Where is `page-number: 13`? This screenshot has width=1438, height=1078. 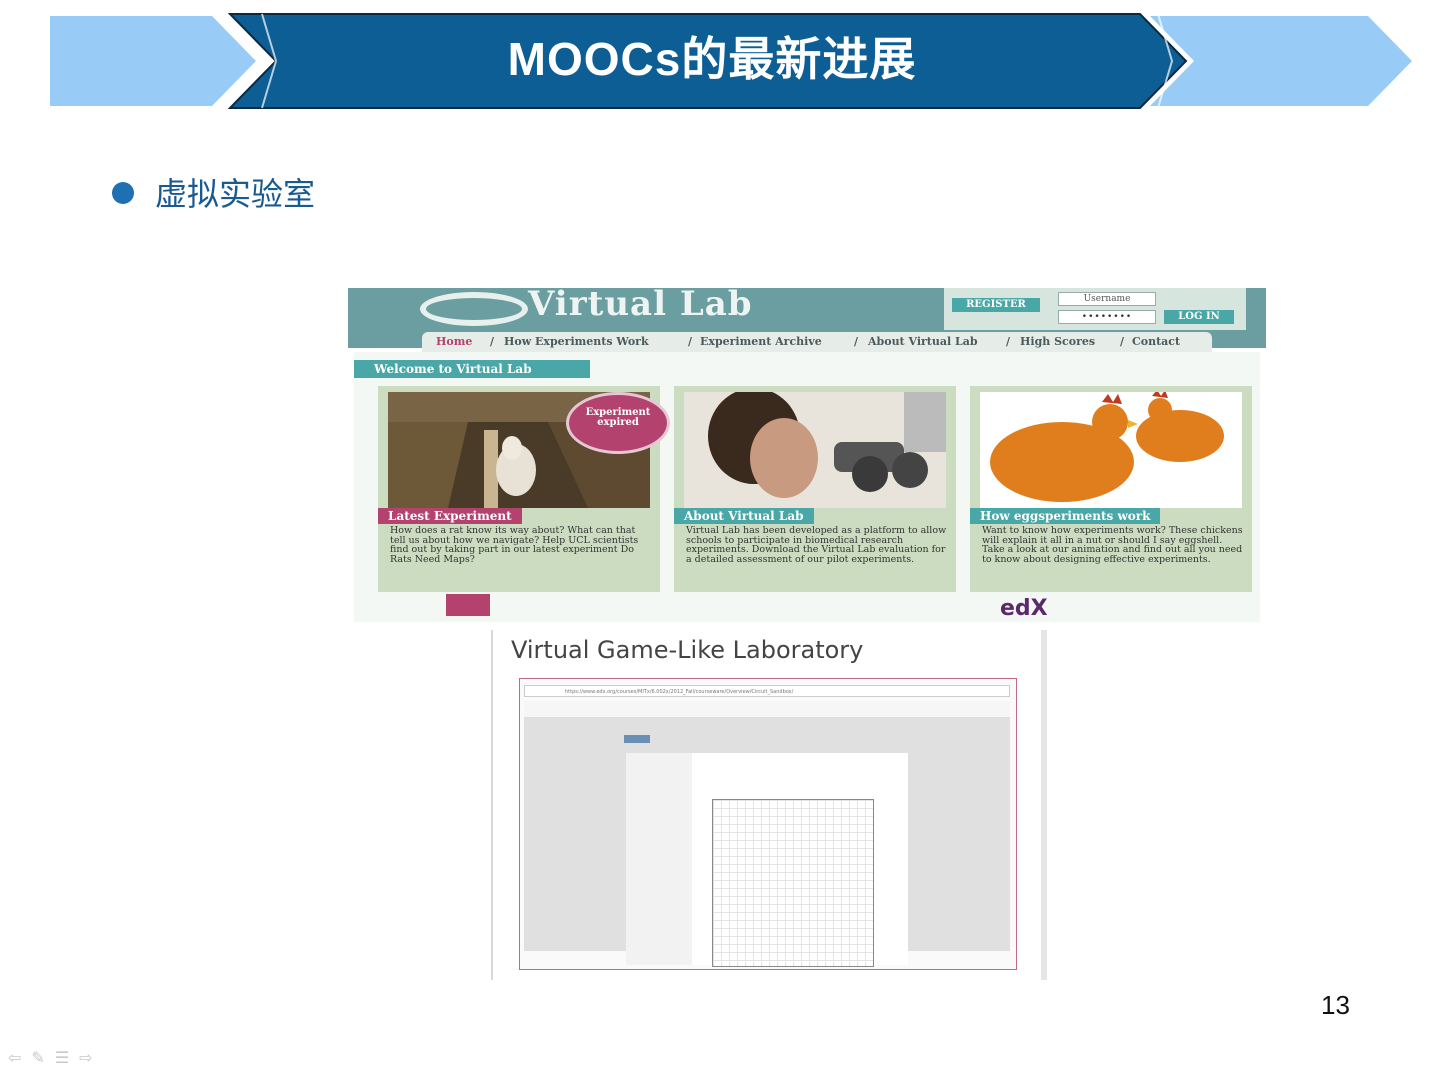
page-number: 13 is located at coordinates (1335, 1005).